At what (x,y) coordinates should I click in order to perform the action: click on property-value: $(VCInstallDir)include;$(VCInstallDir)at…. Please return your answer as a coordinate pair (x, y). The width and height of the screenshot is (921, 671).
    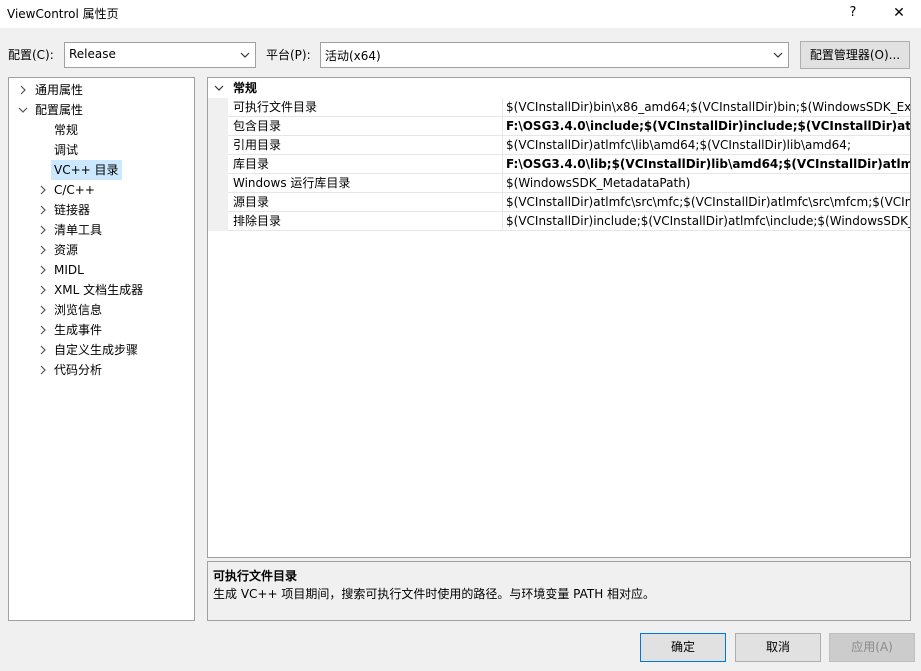
    Looking at the image, I should click on (708, 221).